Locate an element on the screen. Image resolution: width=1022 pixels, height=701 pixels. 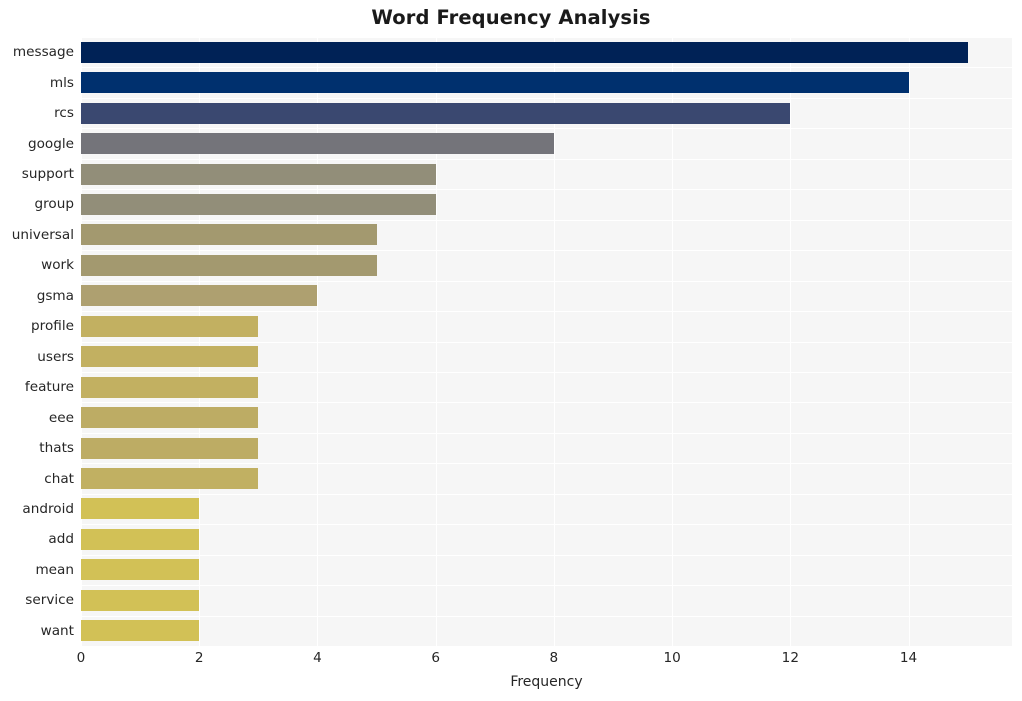
x-axis-tick-label: 12 is located at coordinates (790, 658).